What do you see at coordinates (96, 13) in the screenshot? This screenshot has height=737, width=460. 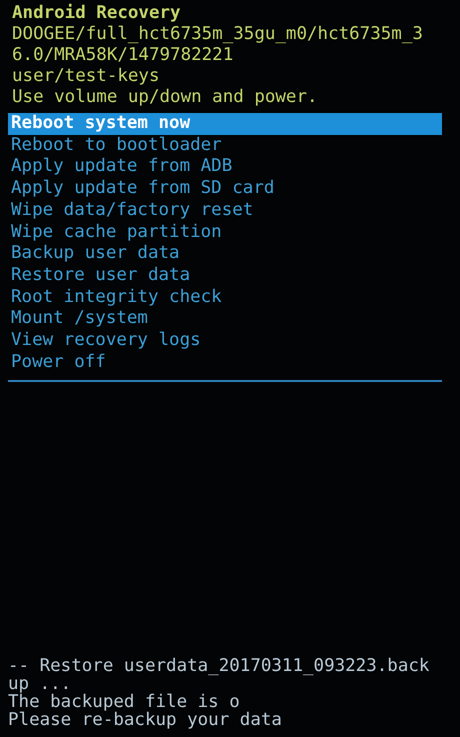 I see `header-text: Android Recovery` at bounding box center [96, 13].